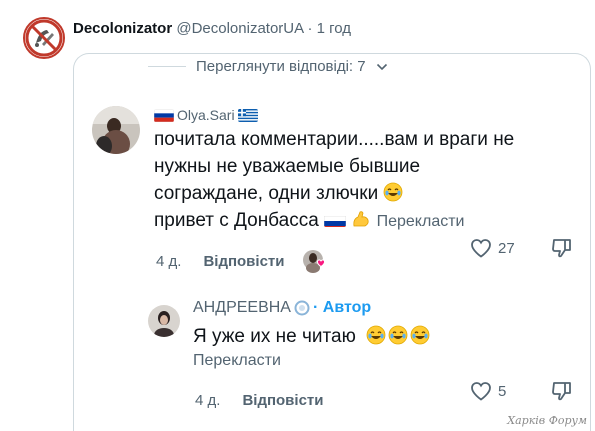 The image size is (595, 431). I want to click on like-button: 5, so click(487, 391).